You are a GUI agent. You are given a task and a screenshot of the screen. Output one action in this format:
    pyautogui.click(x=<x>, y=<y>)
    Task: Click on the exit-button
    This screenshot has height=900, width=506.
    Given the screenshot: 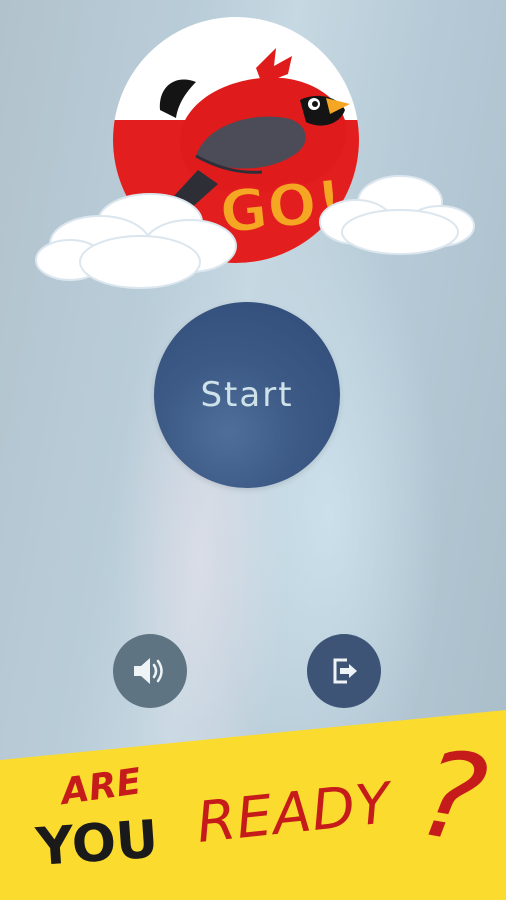 What is the action you would take?
    pyautogui.click(x=344, y=671)
    